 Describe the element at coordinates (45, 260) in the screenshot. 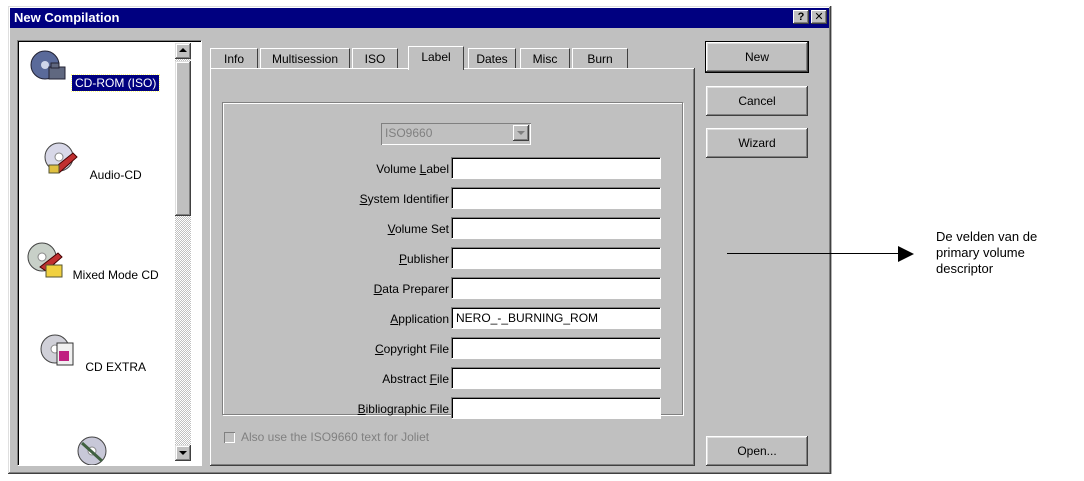

I see `mixed-mode-cd-icon` at that location.